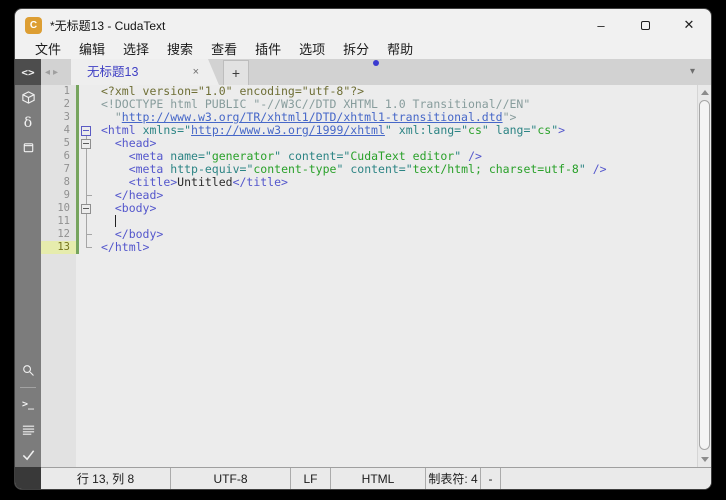 The height and width of the screenshot is (500, 726). Describe the element at coordinates (28, 478) in the screenshot. I see `sidebar-bottom-cell` at that location.